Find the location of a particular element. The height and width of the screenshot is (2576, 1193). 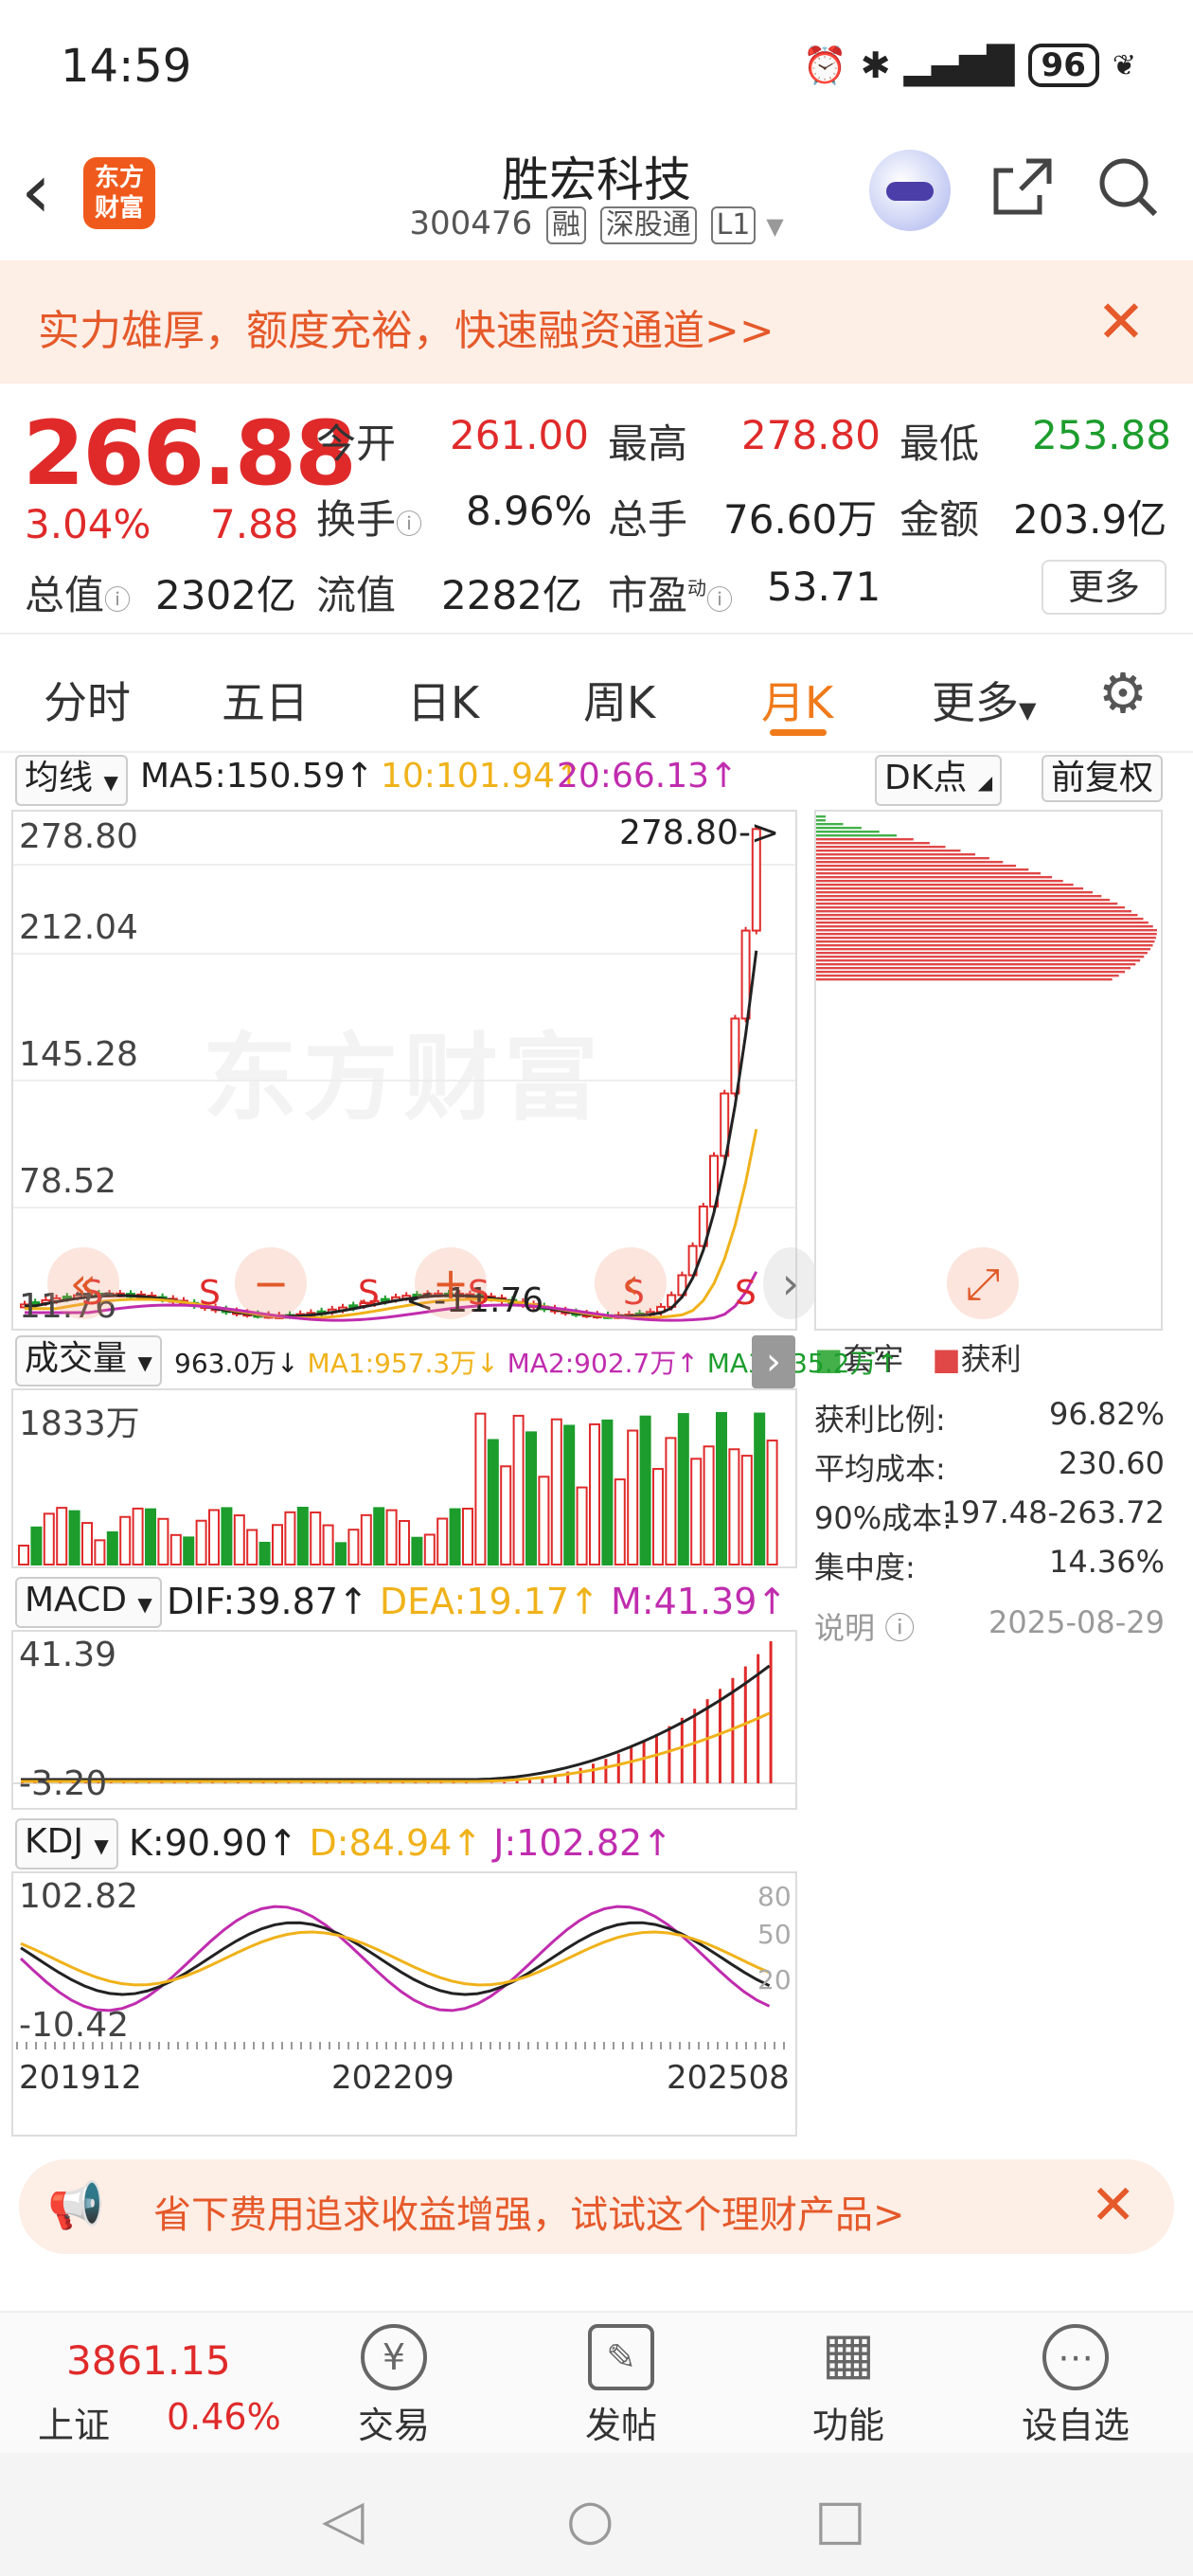

collapse-arrow-icon: › is located at coordinates (773, 1361).